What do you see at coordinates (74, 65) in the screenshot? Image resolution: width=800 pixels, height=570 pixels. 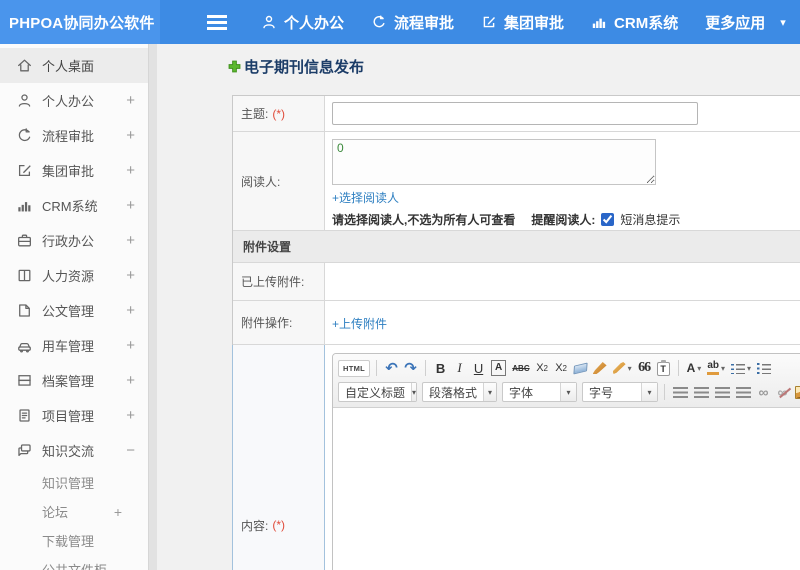 I see `sidebar-item-desktop: 个人桌面` at bounding box center [74, 65].